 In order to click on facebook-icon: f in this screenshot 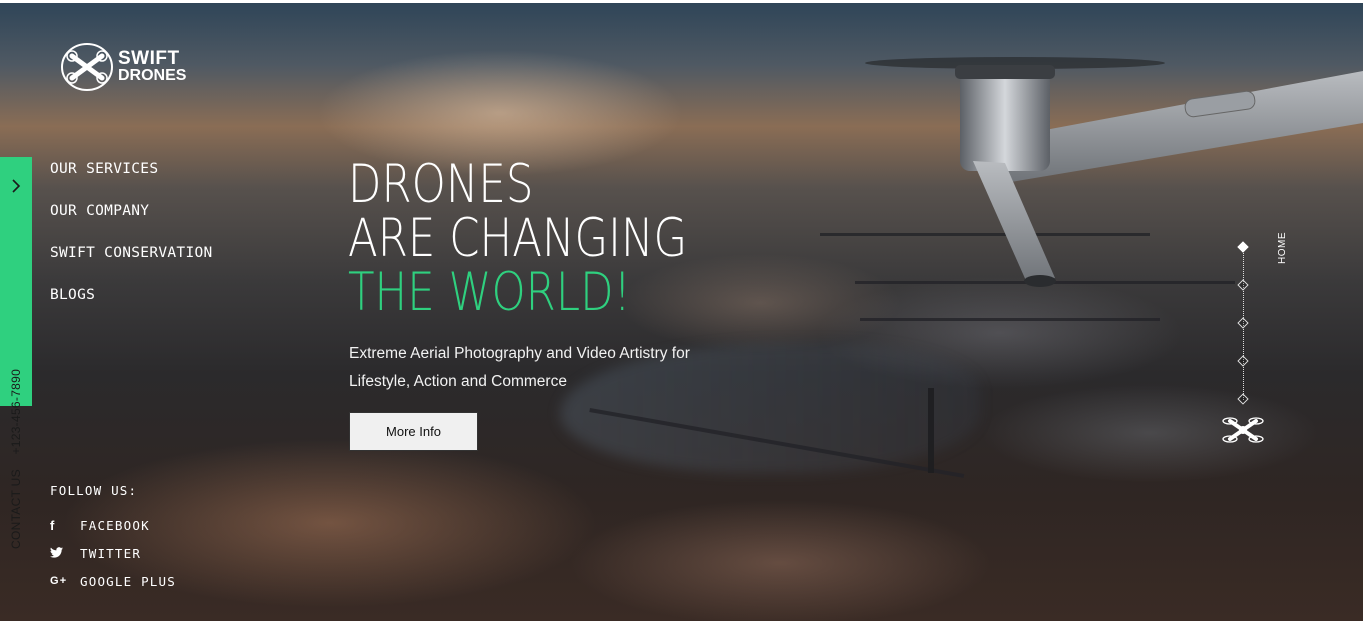, I will do `click(53, 525)`.